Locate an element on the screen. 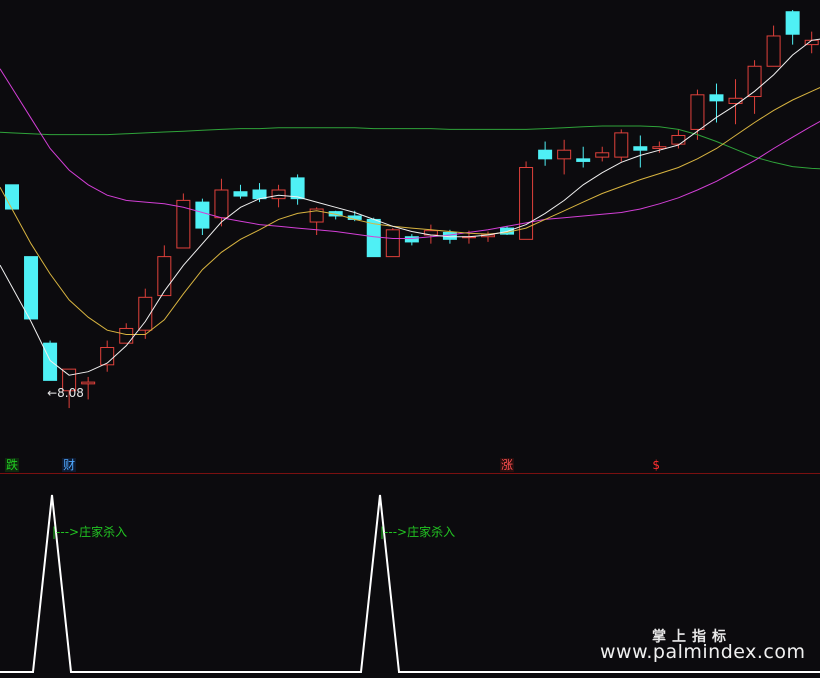 This screenshot has width=820, height=678. signal-tag-wealth: 财 is located at coordinates (69, 465).